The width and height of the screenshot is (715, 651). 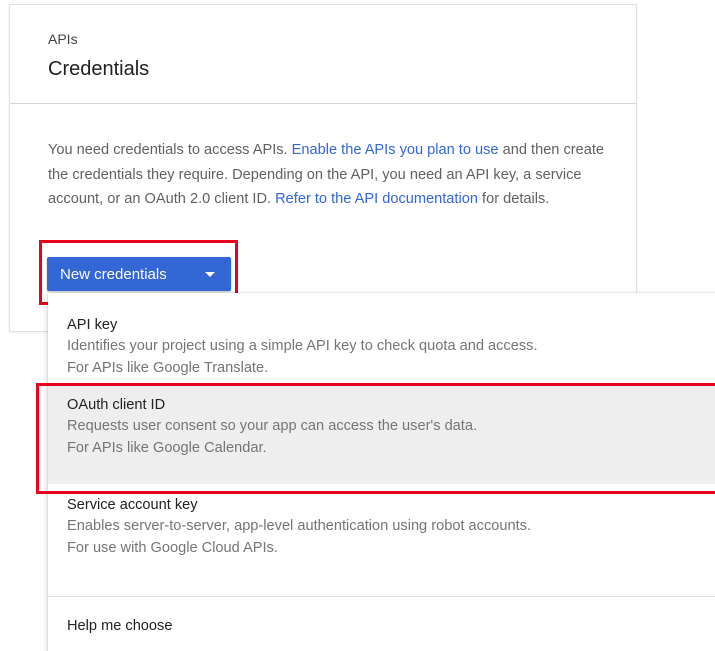 I want to click on caret-down-icon, so click(x=210, y=274).